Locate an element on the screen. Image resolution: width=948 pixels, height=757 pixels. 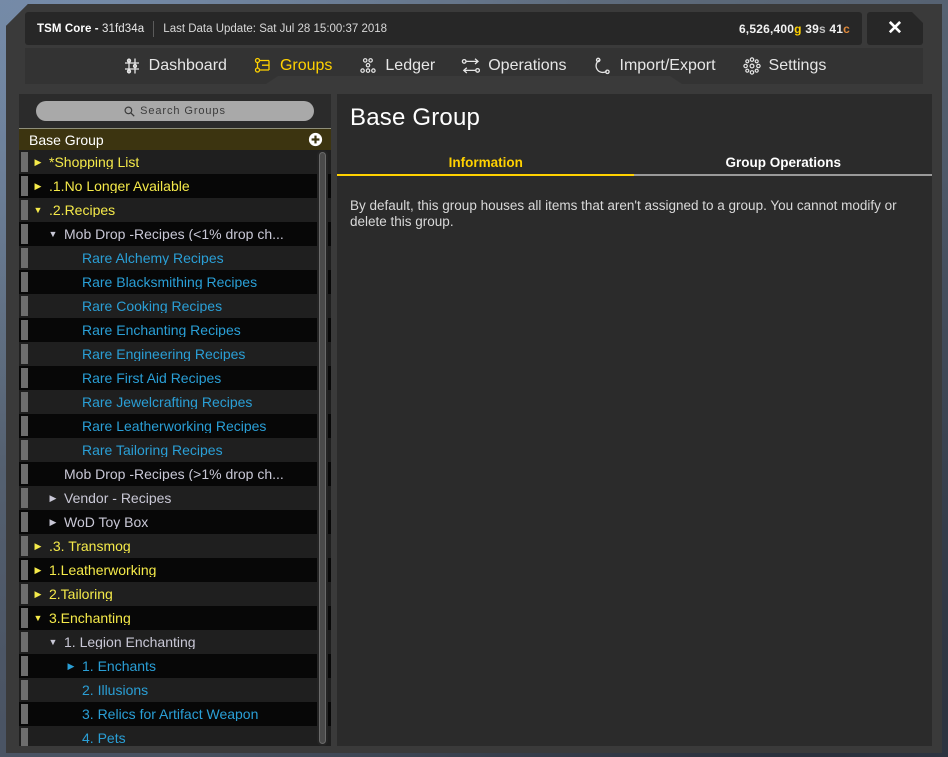
group-tree-row: Rare Enchanting Recipes is located at coordinates (175, 330).